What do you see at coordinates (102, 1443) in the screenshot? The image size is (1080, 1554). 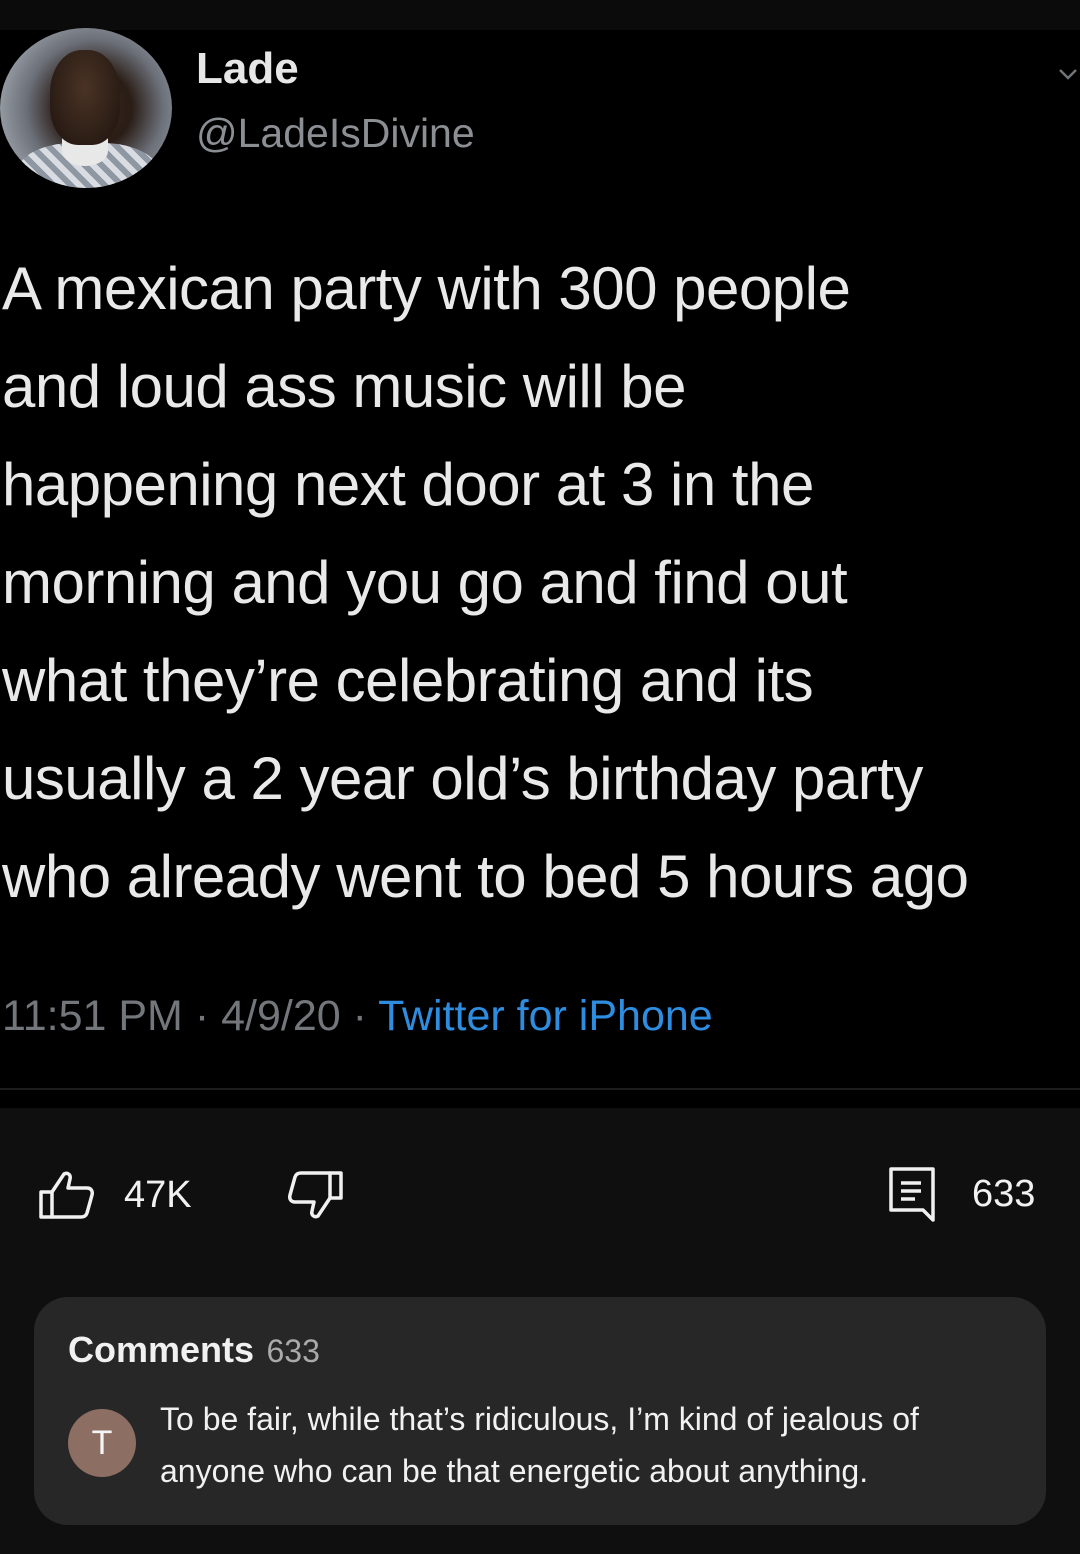 I see `commenter-avatar: T` at bounding box center [102, 1443].